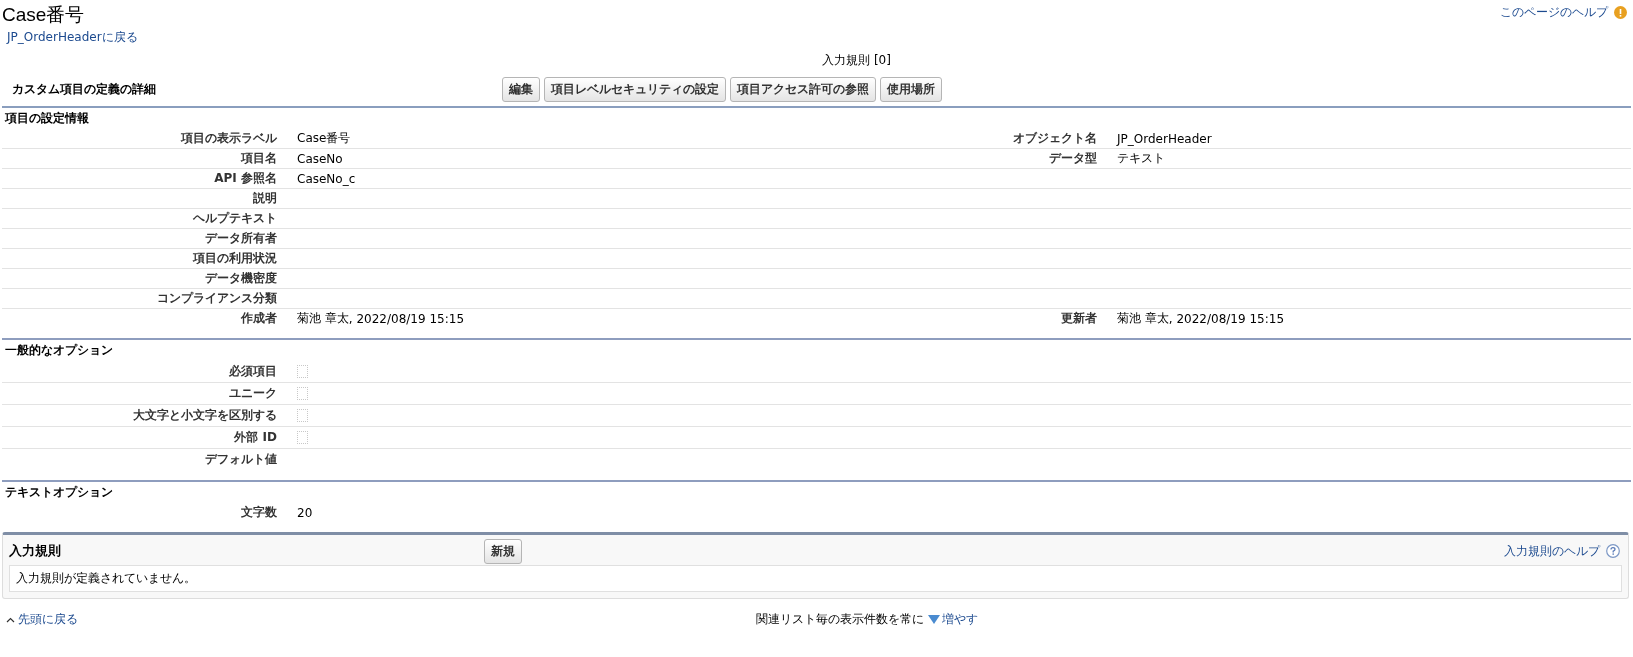 Image resolution: width=1633 pixels, height=657 pixels. I want to click on help-link: 入力規則のヘルプ, so click(1552, 551).